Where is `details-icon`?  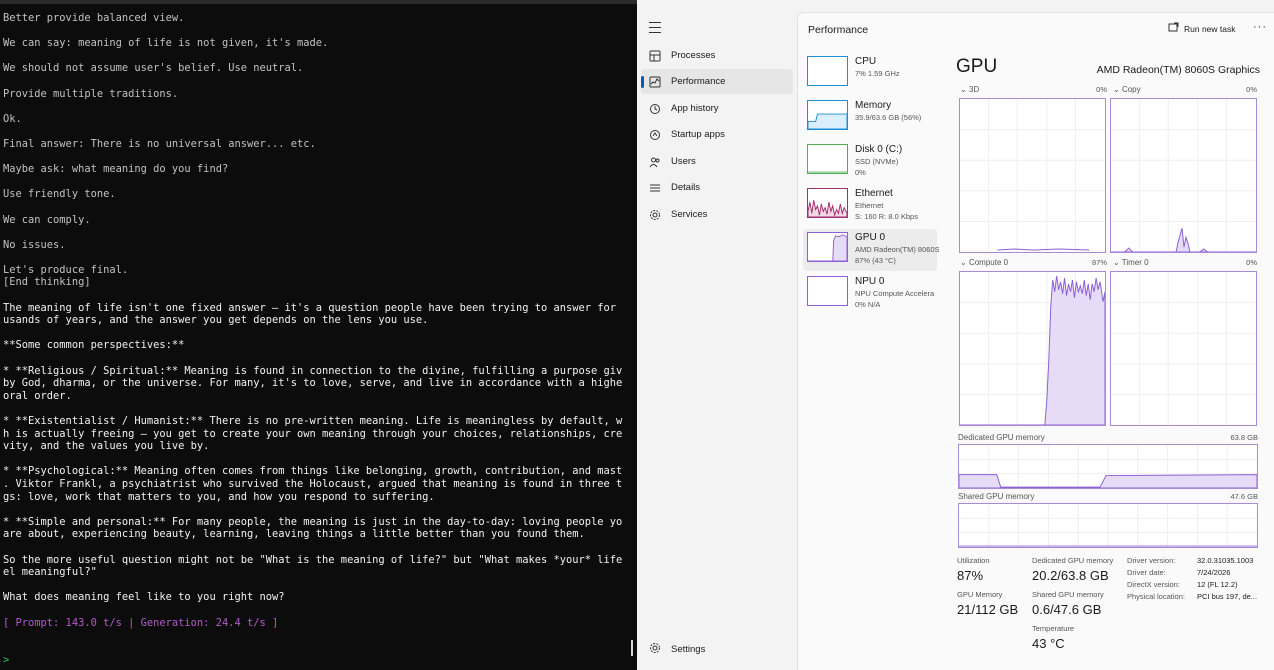 details-icon is located at coordinates (655, 188).